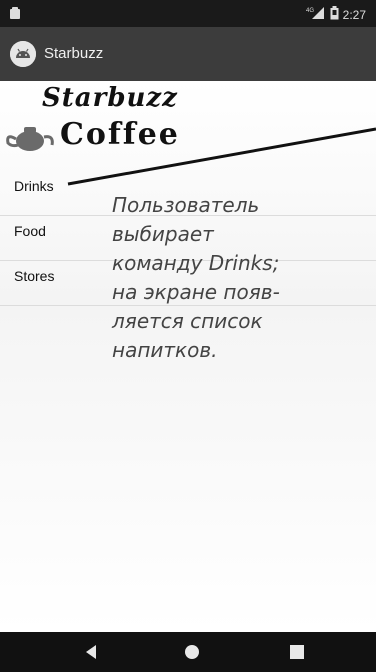  Describe the element at coordinates (188, 54) in the screenshot. I see `app-bar: Starbuzz` at that location.